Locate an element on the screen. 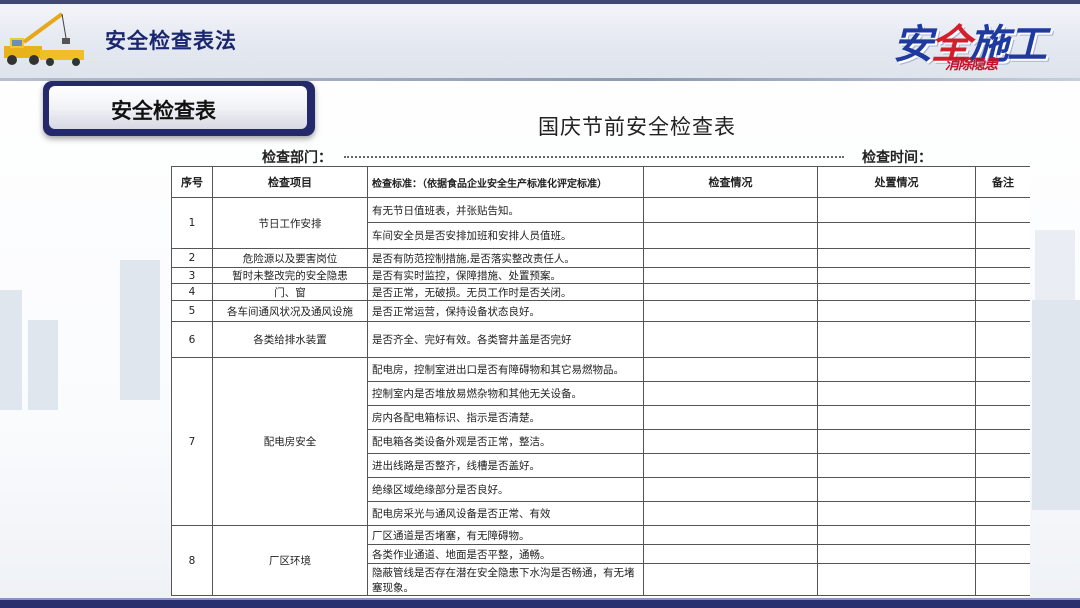 The width and height of the screenshot is (1080, 608). inspection-standard: 是否正常，无破损。无员工作时是否关闭。 is located at coordinates (505, 292).